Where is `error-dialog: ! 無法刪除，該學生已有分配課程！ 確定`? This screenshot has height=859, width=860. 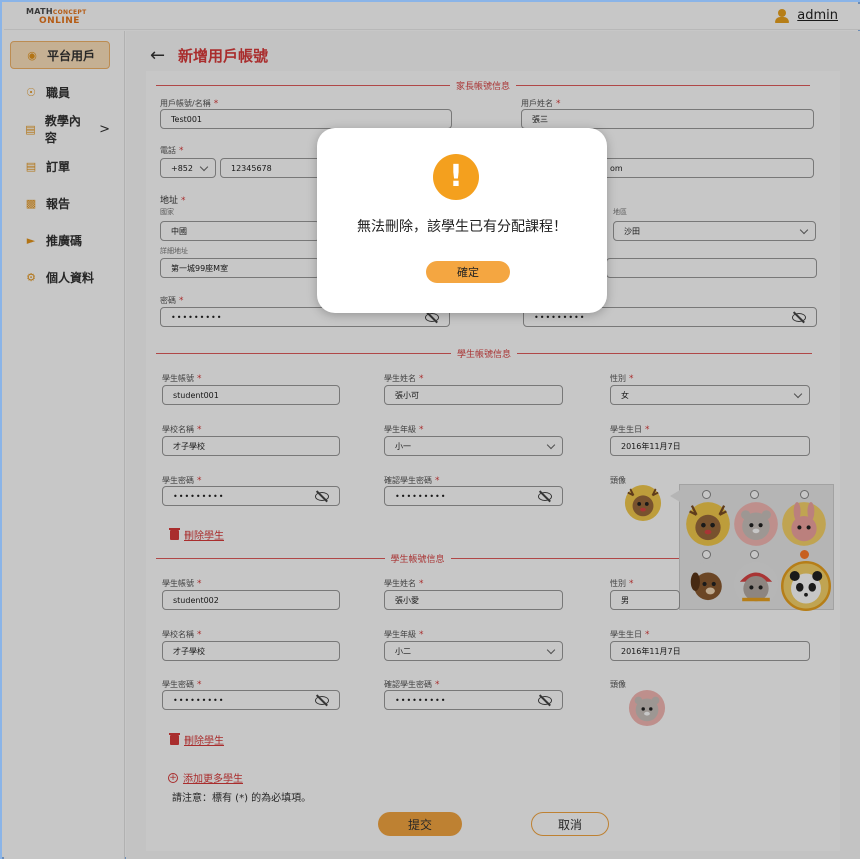 error-dialog: ! 無法刪除，該學生已有分配課程！ 確定 is located at coordinates (462, 220).